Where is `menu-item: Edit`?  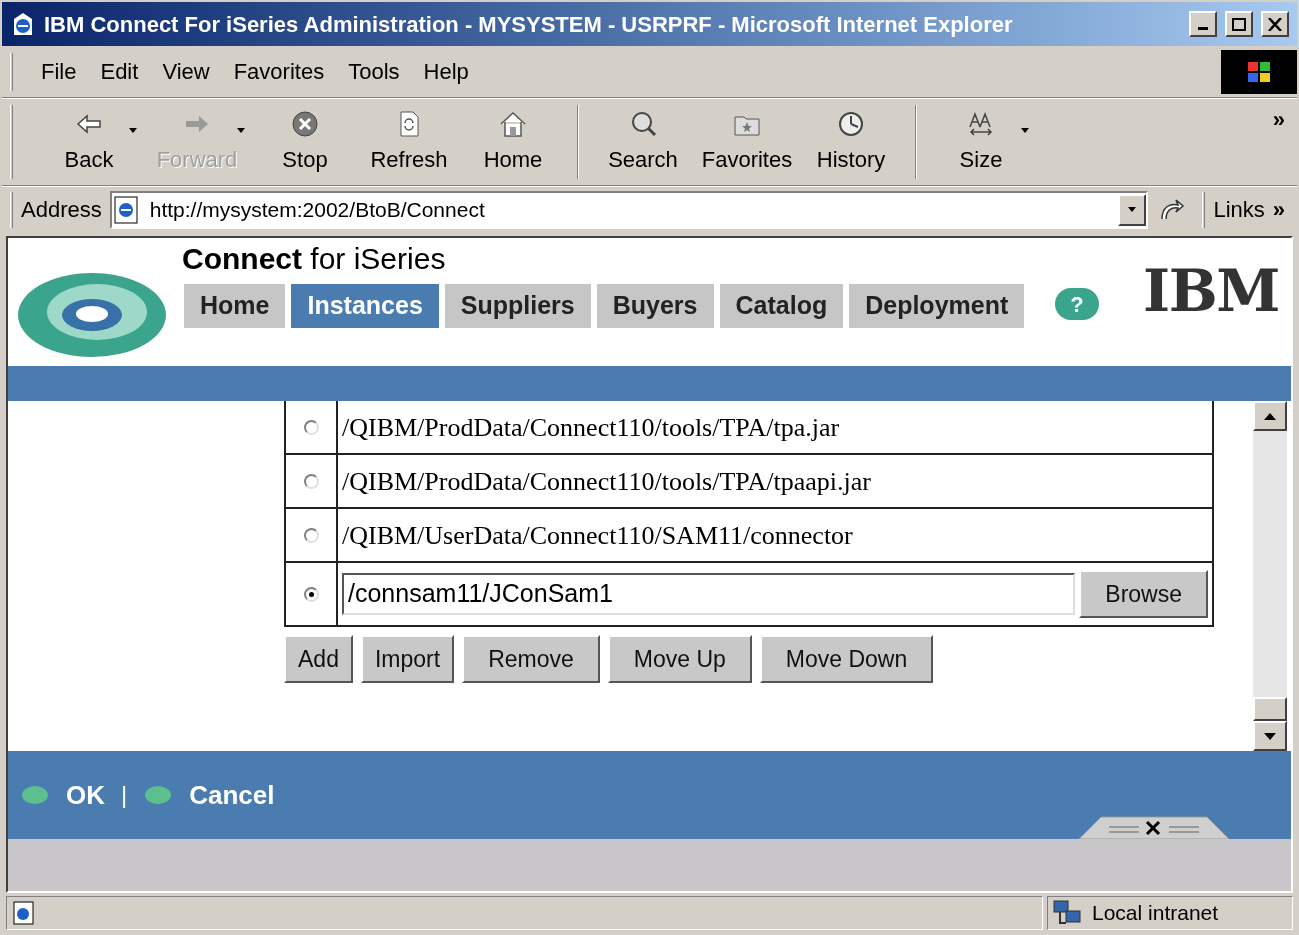
menu-item: Edit is located at coordinates (119, 71).